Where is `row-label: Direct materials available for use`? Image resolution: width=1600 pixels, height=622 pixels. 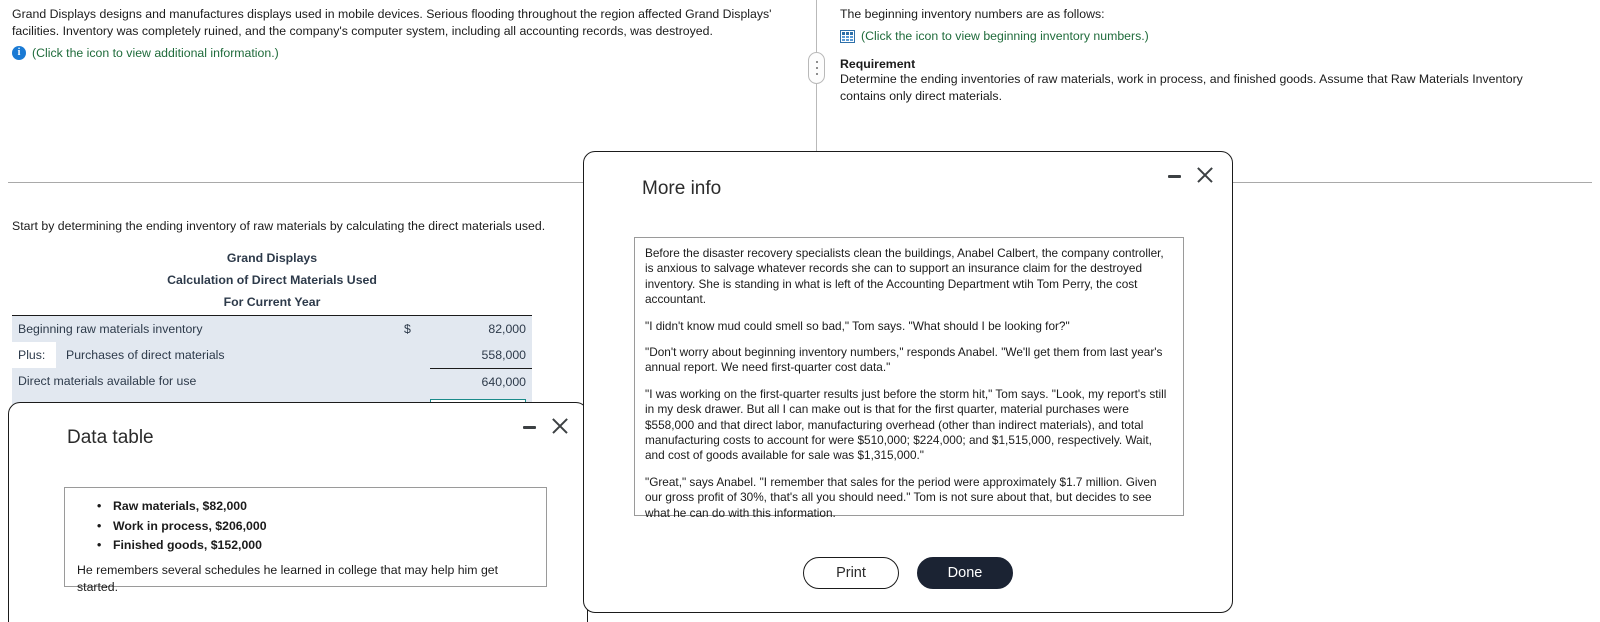 row-label: Direct materials available for use is located at coordinates (208, 381).